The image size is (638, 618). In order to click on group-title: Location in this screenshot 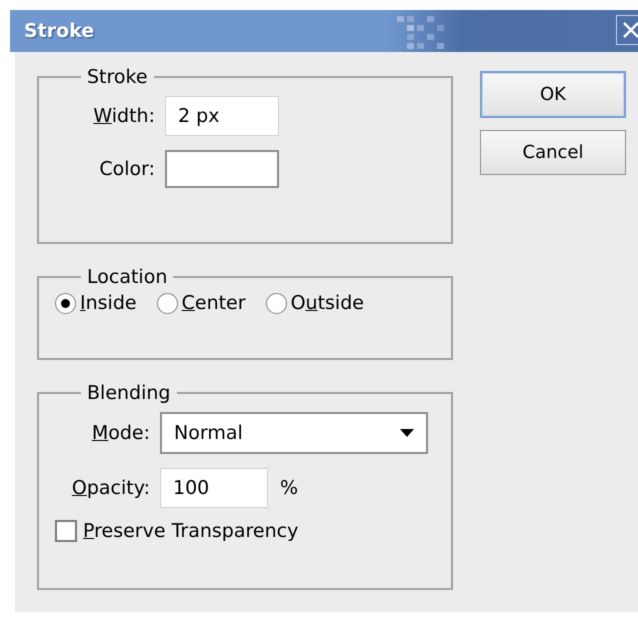, I will do `click(127, 277)`.